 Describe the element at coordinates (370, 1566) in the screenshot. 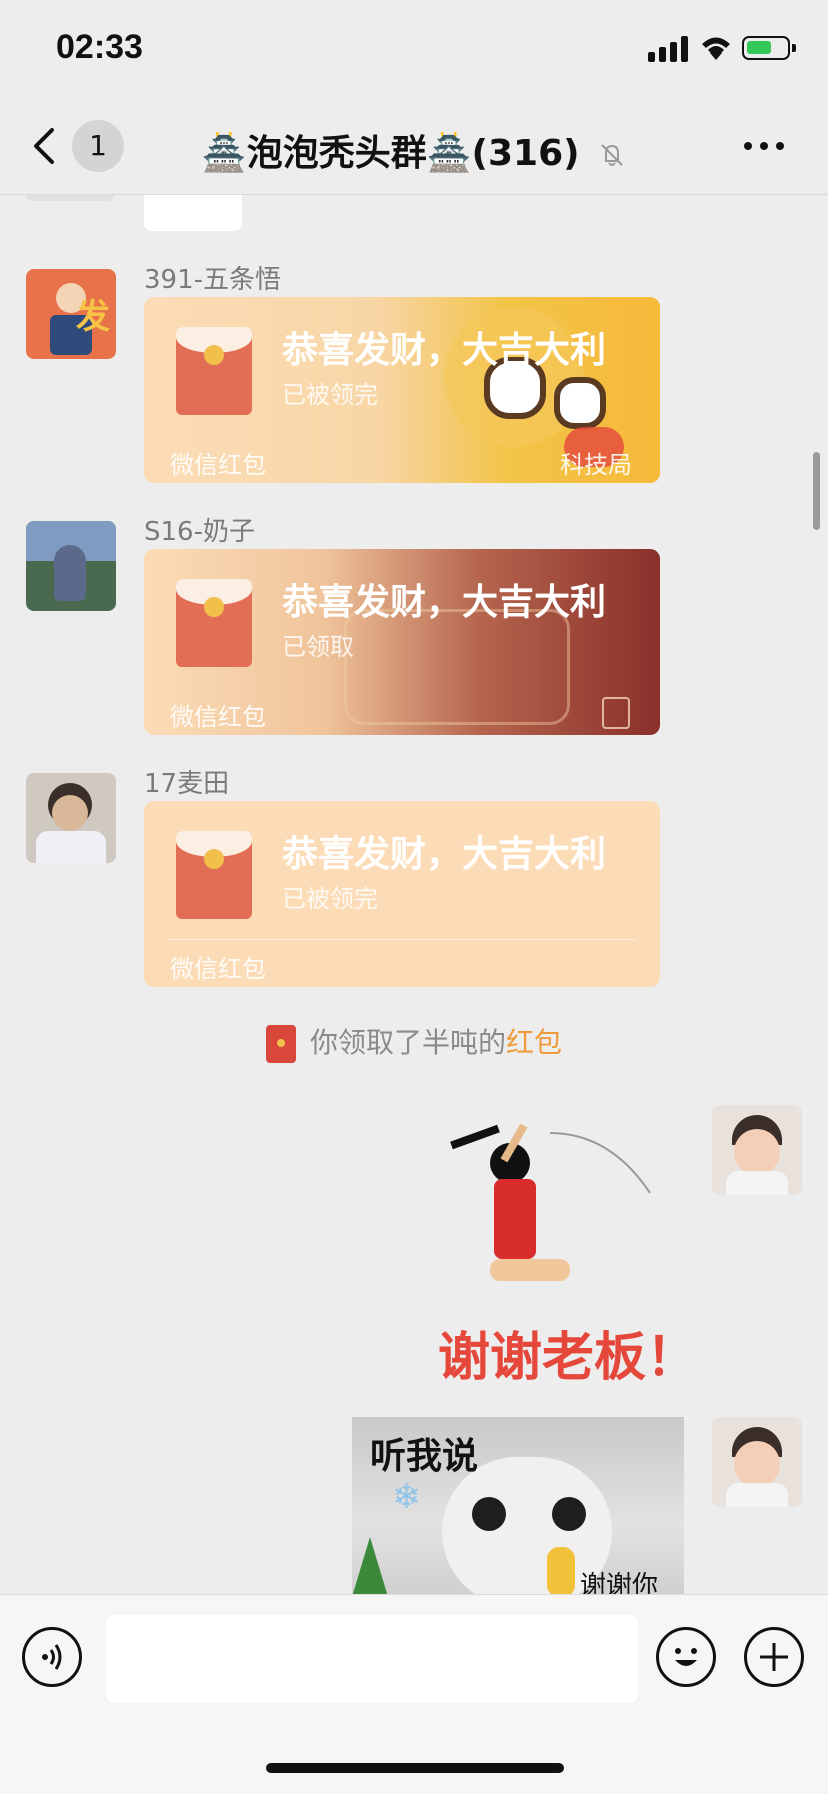

I see `tree-icon` at that location.